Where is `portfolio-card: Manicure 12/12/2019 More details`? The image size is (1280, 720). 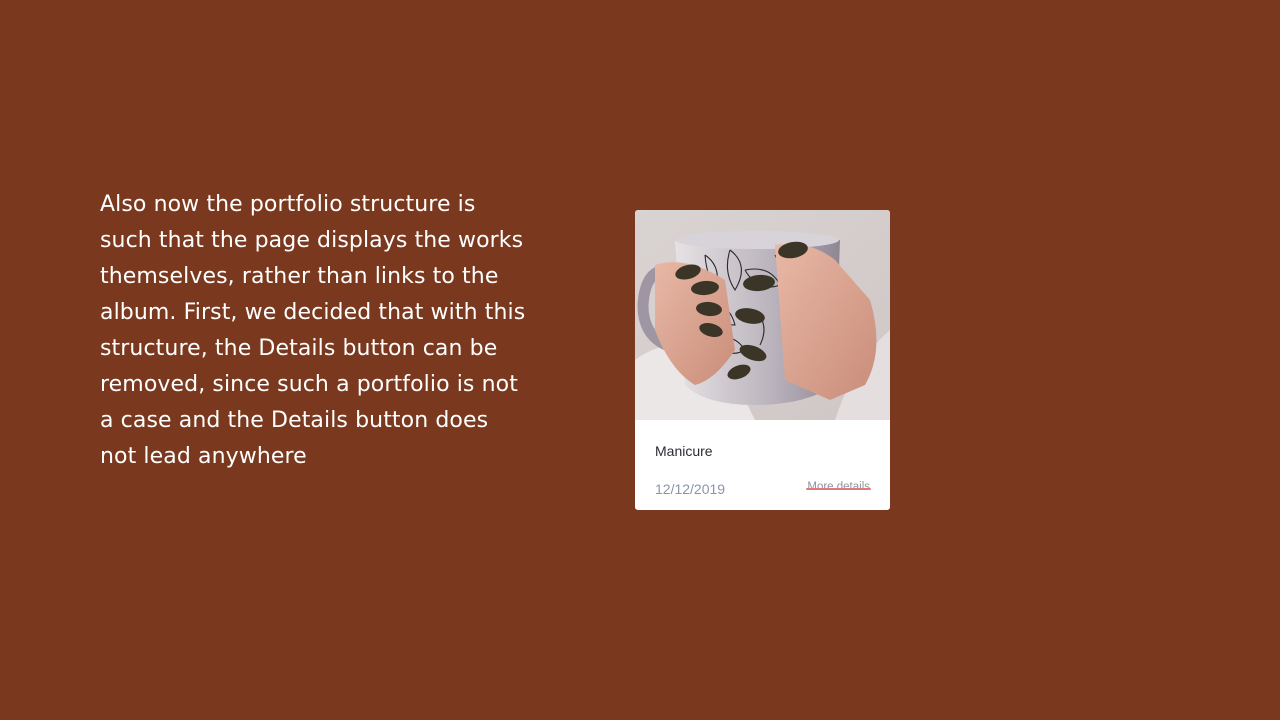 portfolio-card: Manicure 12/12/2019 More details is located at coordinates (762, 360).